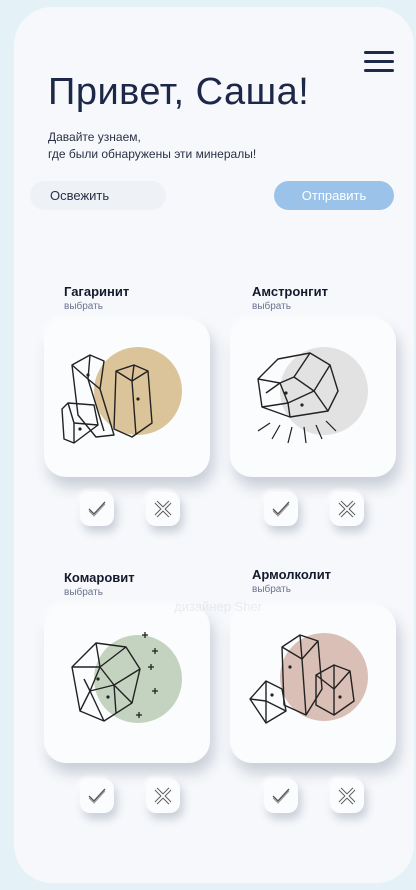 Image resolution: width=416 pixels, height=890 pixels. Describe the element at coordinates (271, 589) in the screenshot. I see `select-link-armalcolite: выбрать` at that location.